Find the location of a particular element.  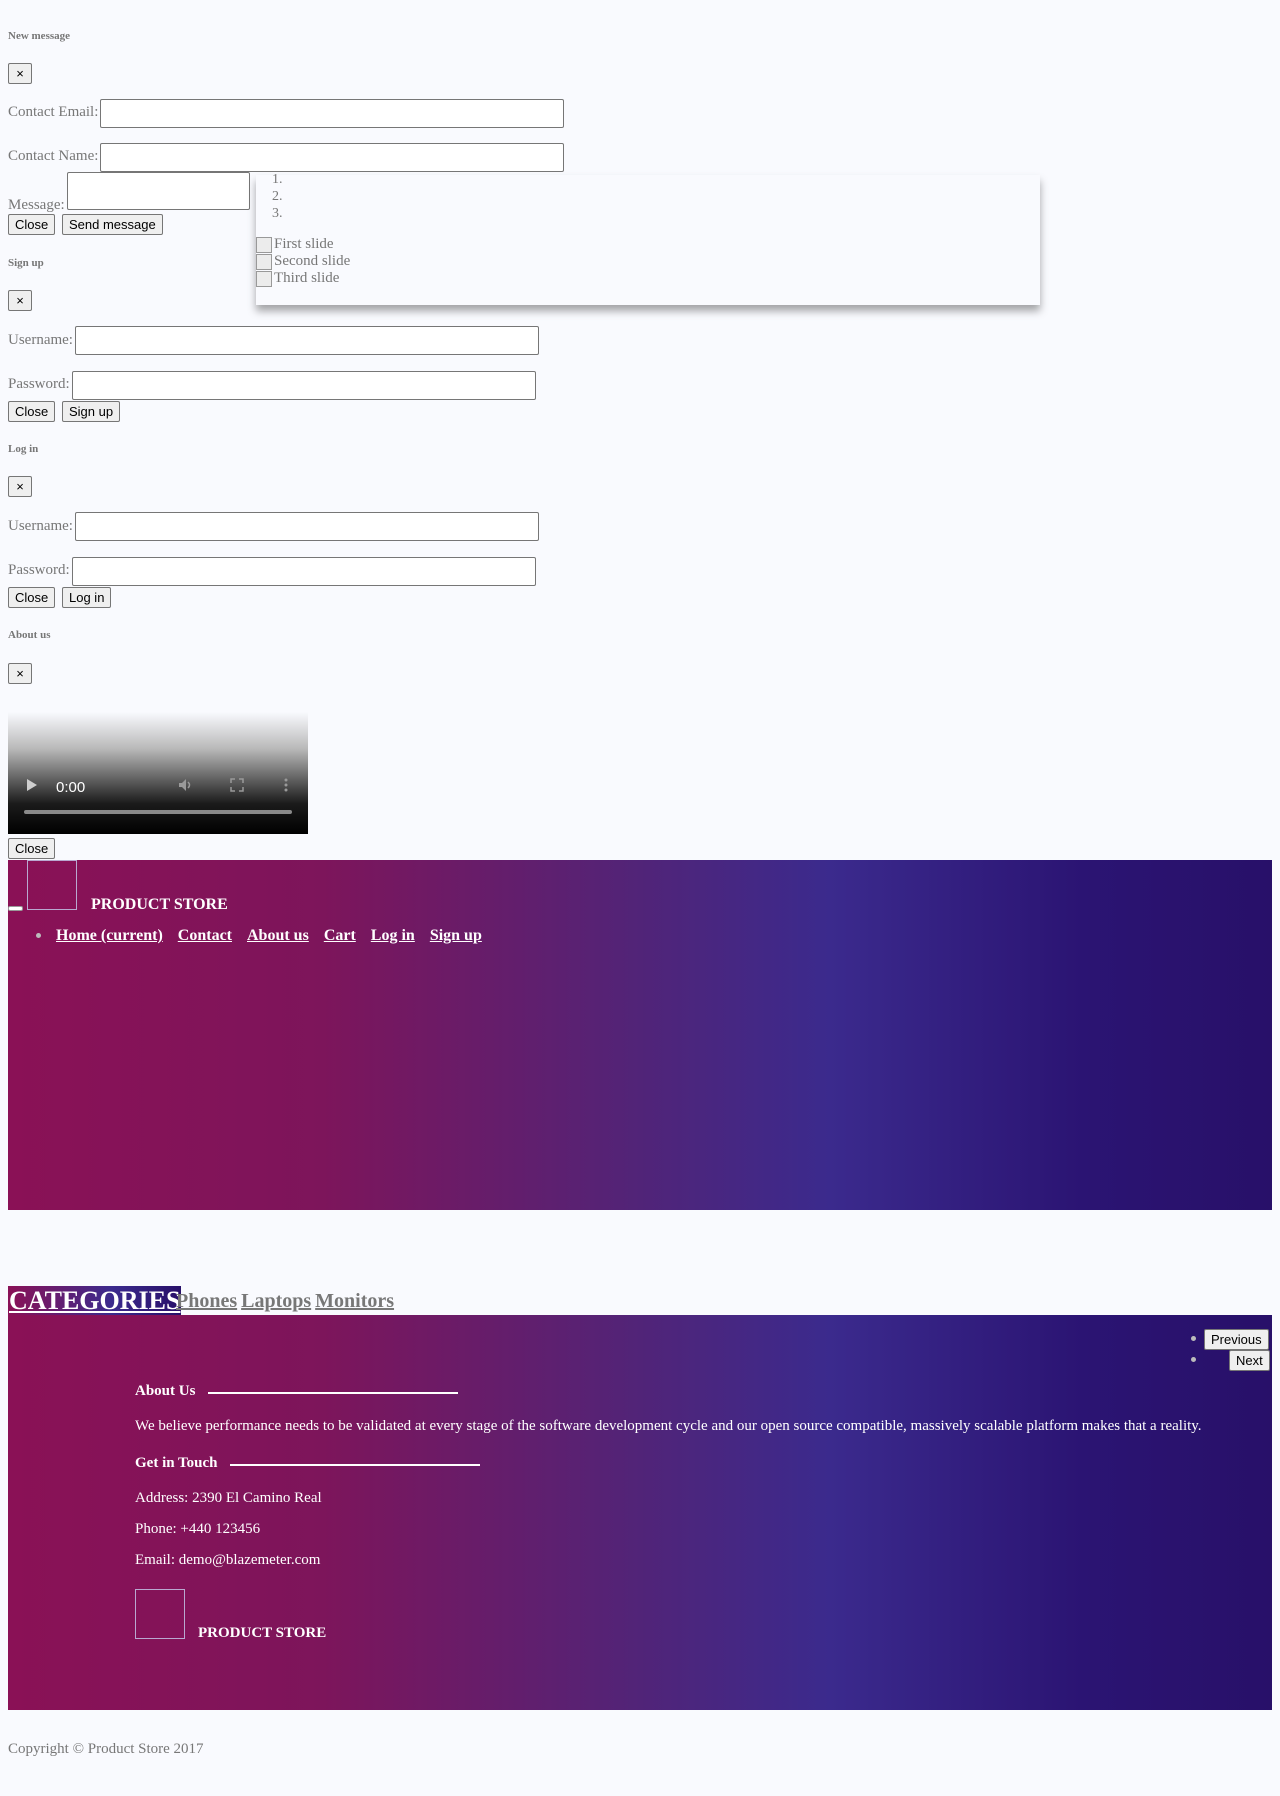

footer-about-divider is located at coordinates (333, 1393).